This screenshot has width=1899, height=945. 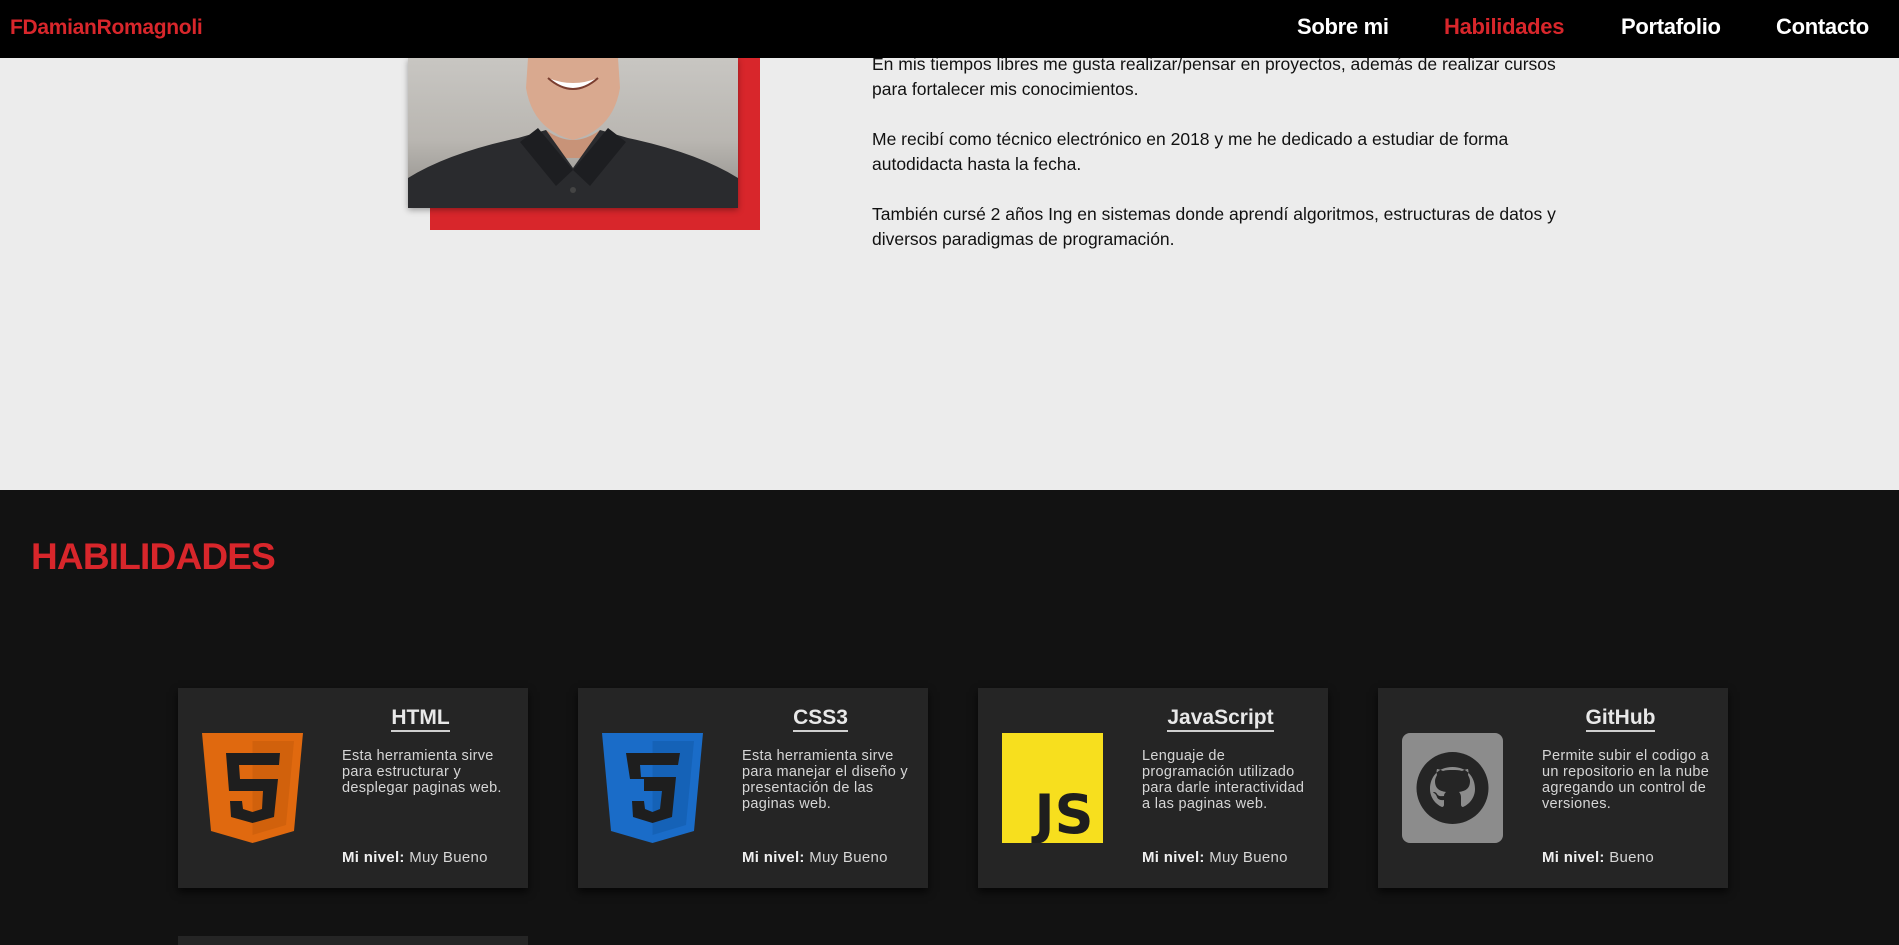 What do you see at coordinates (1062, 813) in the screenshot?
I see `svg-text: JS` at bounding box center [1062, 813].